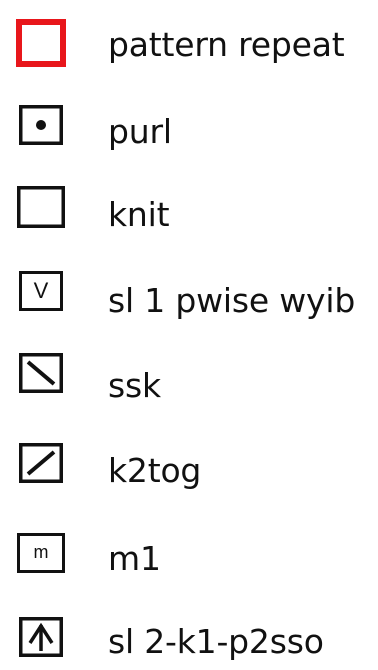  I want to click on legend-item-knit: knit, so click(189, 210).